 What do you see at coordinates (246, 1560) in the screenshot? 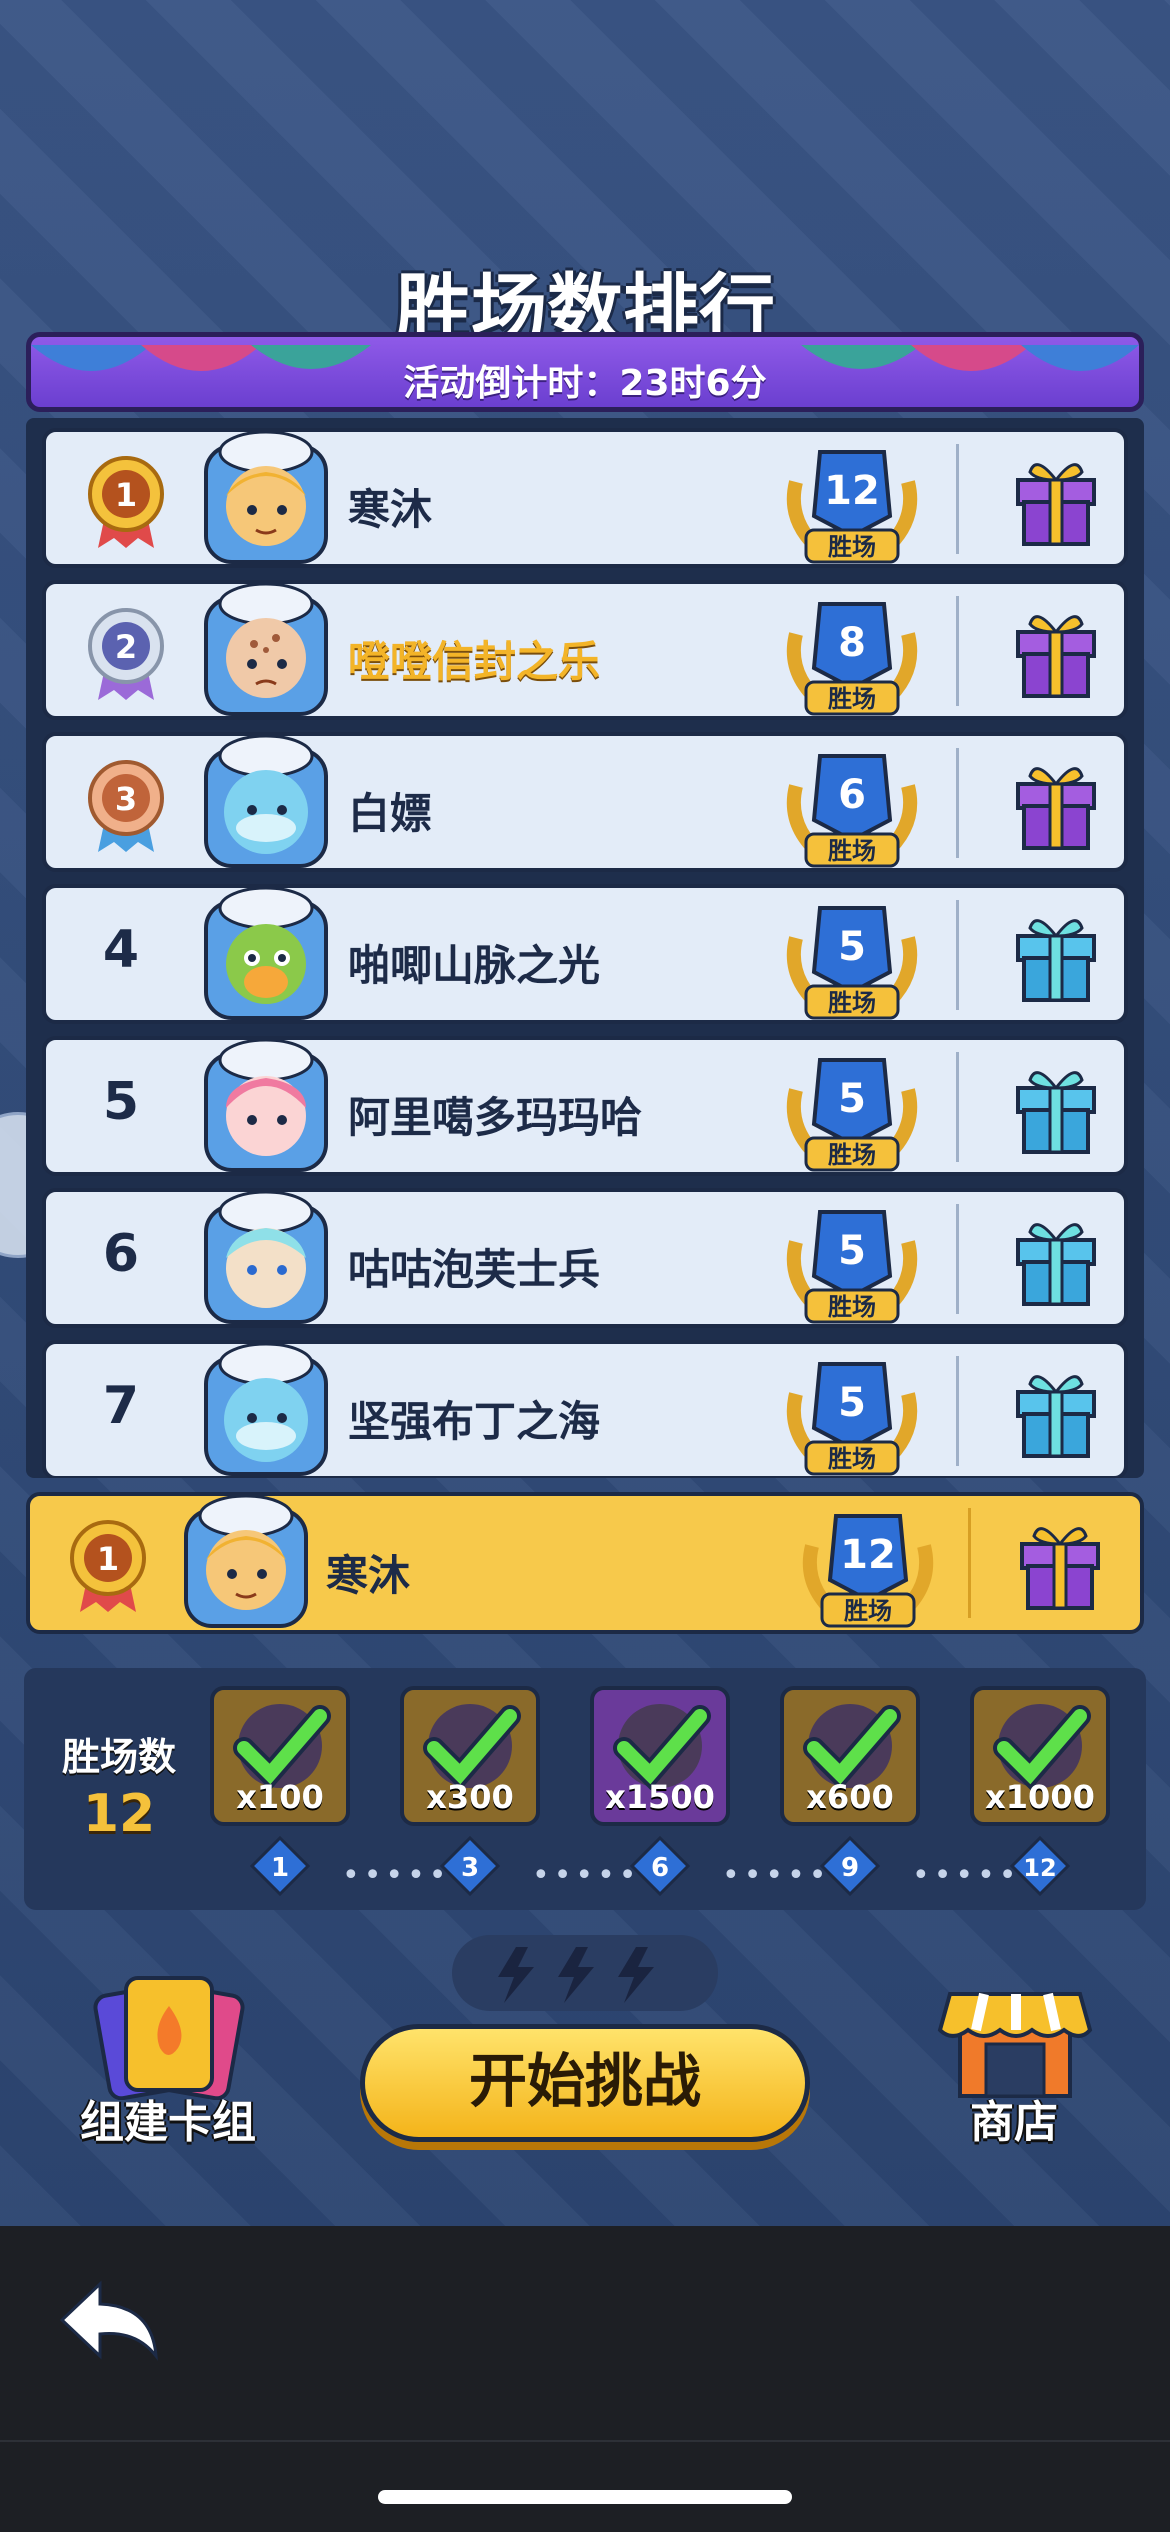
I see `my-avatar` at bounding box center [246, 1560].